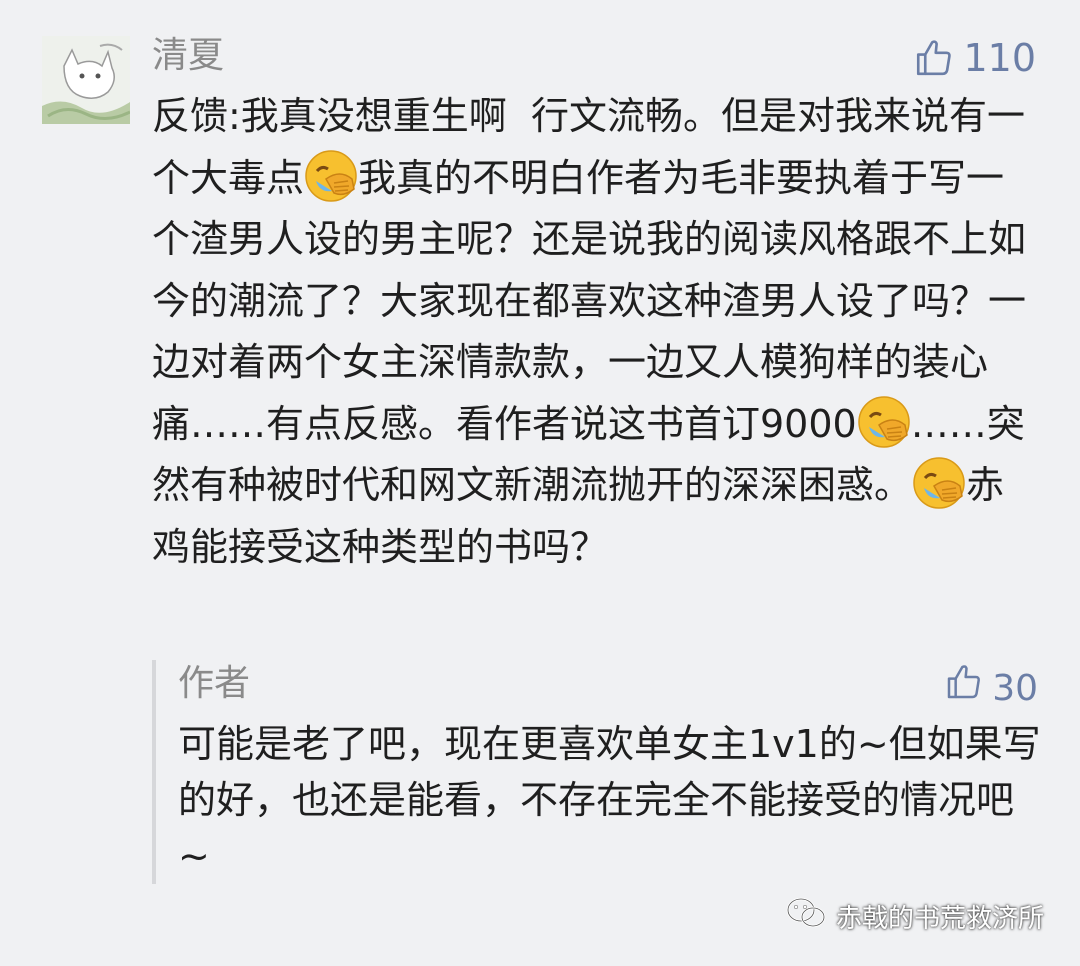 The image size is (1080, 966). I want to click on reply-author: 作者, so click(214, 684).